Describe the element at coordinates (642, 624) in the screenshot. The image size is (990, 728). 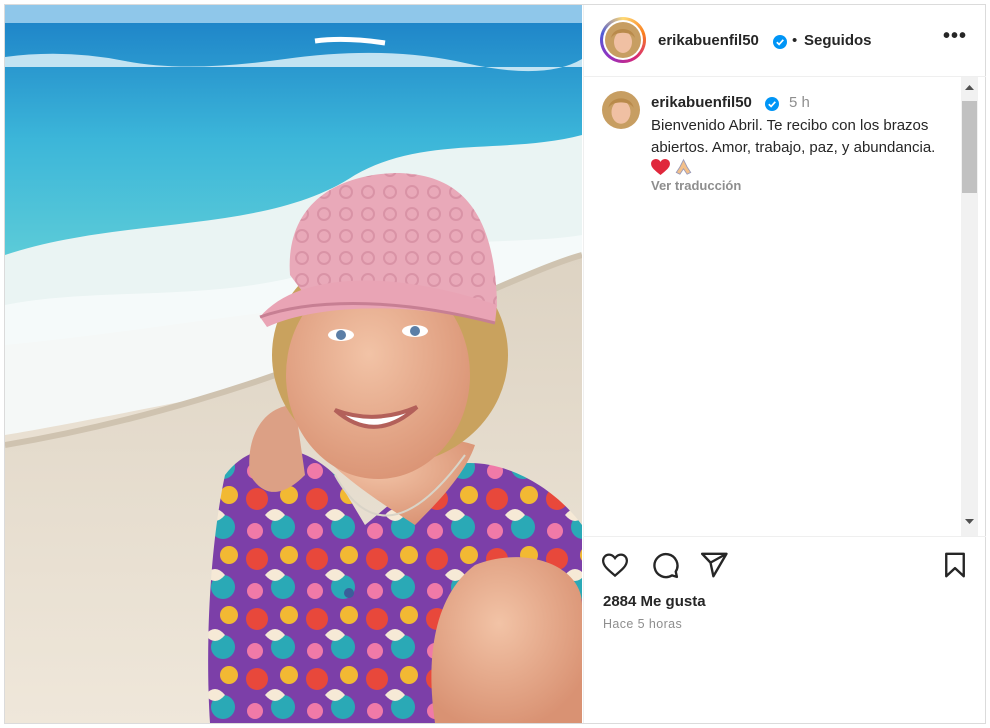
I see `post-timestamp: Hace 5 horas` at that location.